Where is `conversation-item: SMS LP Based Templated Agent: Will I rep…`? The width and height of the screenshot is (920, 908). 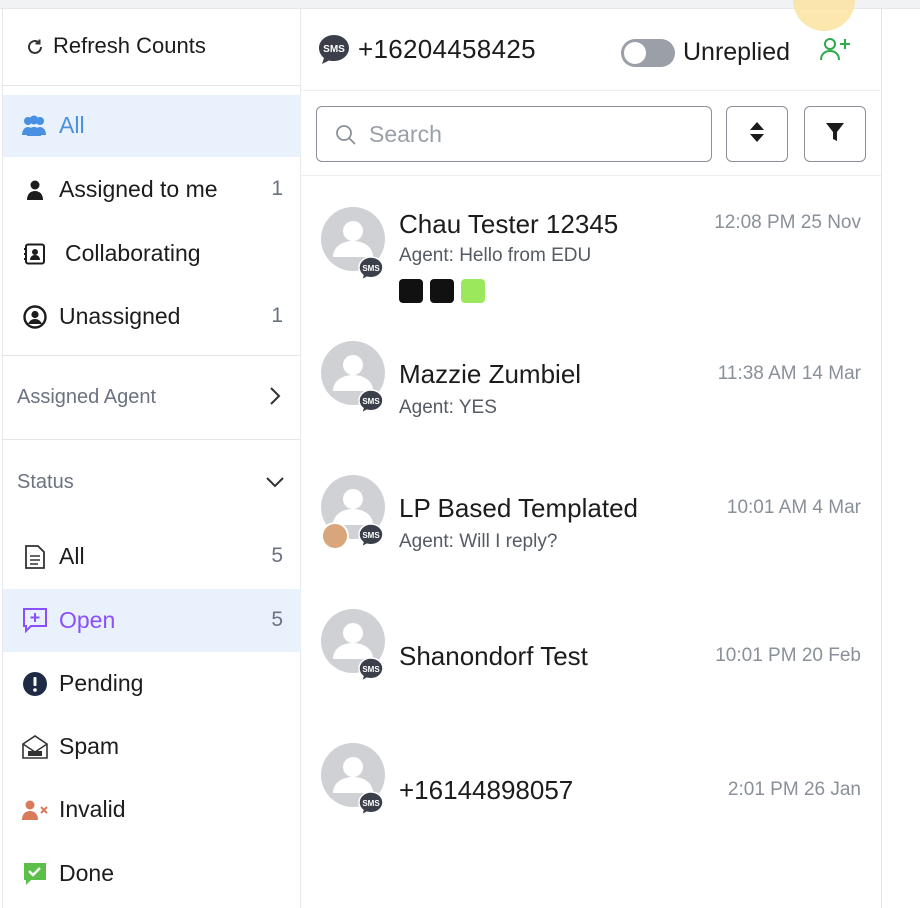 conversation-item: SMS LP Based Templated Agent: Will I rep… is located at coordinates (591, 536).